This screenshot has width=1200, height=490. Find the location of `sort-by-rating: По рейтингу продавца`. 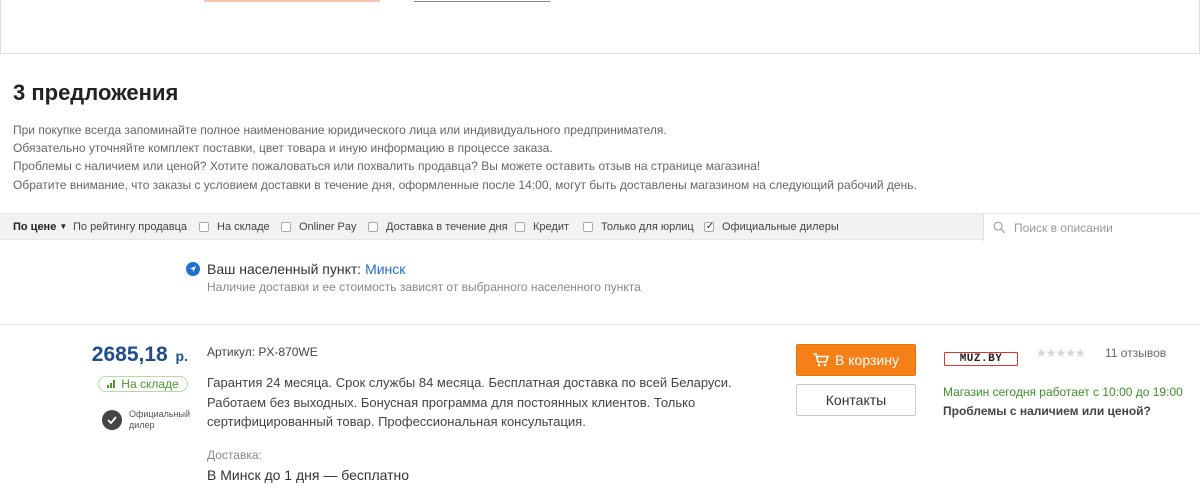

sort-by-rating: По рейтингу продавца is located at coordinates (130, 227).